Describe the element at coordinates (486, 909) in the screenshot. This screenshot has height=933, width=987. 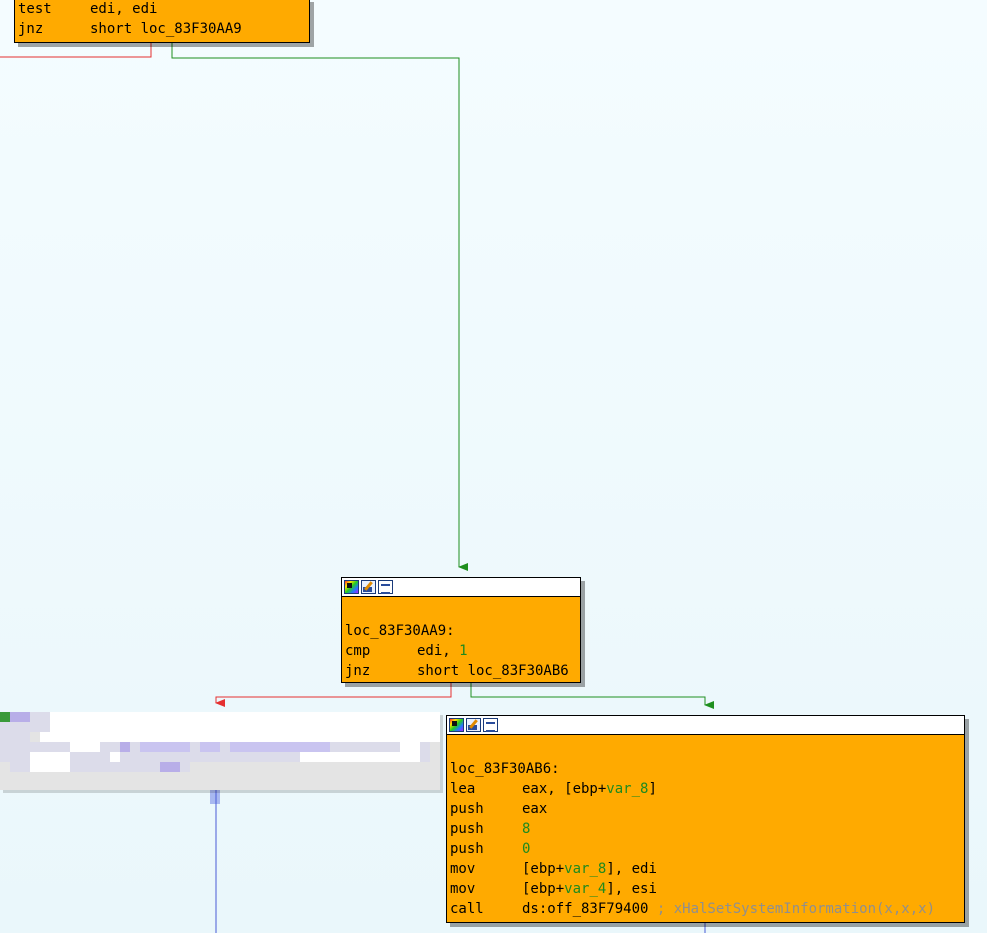
I see `mnemonic: call` at that location.